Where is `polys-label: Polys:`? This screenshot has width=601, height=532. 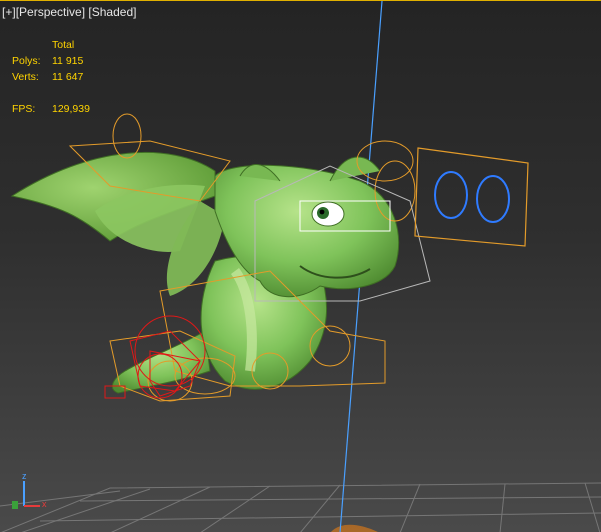
polys-label: Polys: is located at coordinates (26, 61).